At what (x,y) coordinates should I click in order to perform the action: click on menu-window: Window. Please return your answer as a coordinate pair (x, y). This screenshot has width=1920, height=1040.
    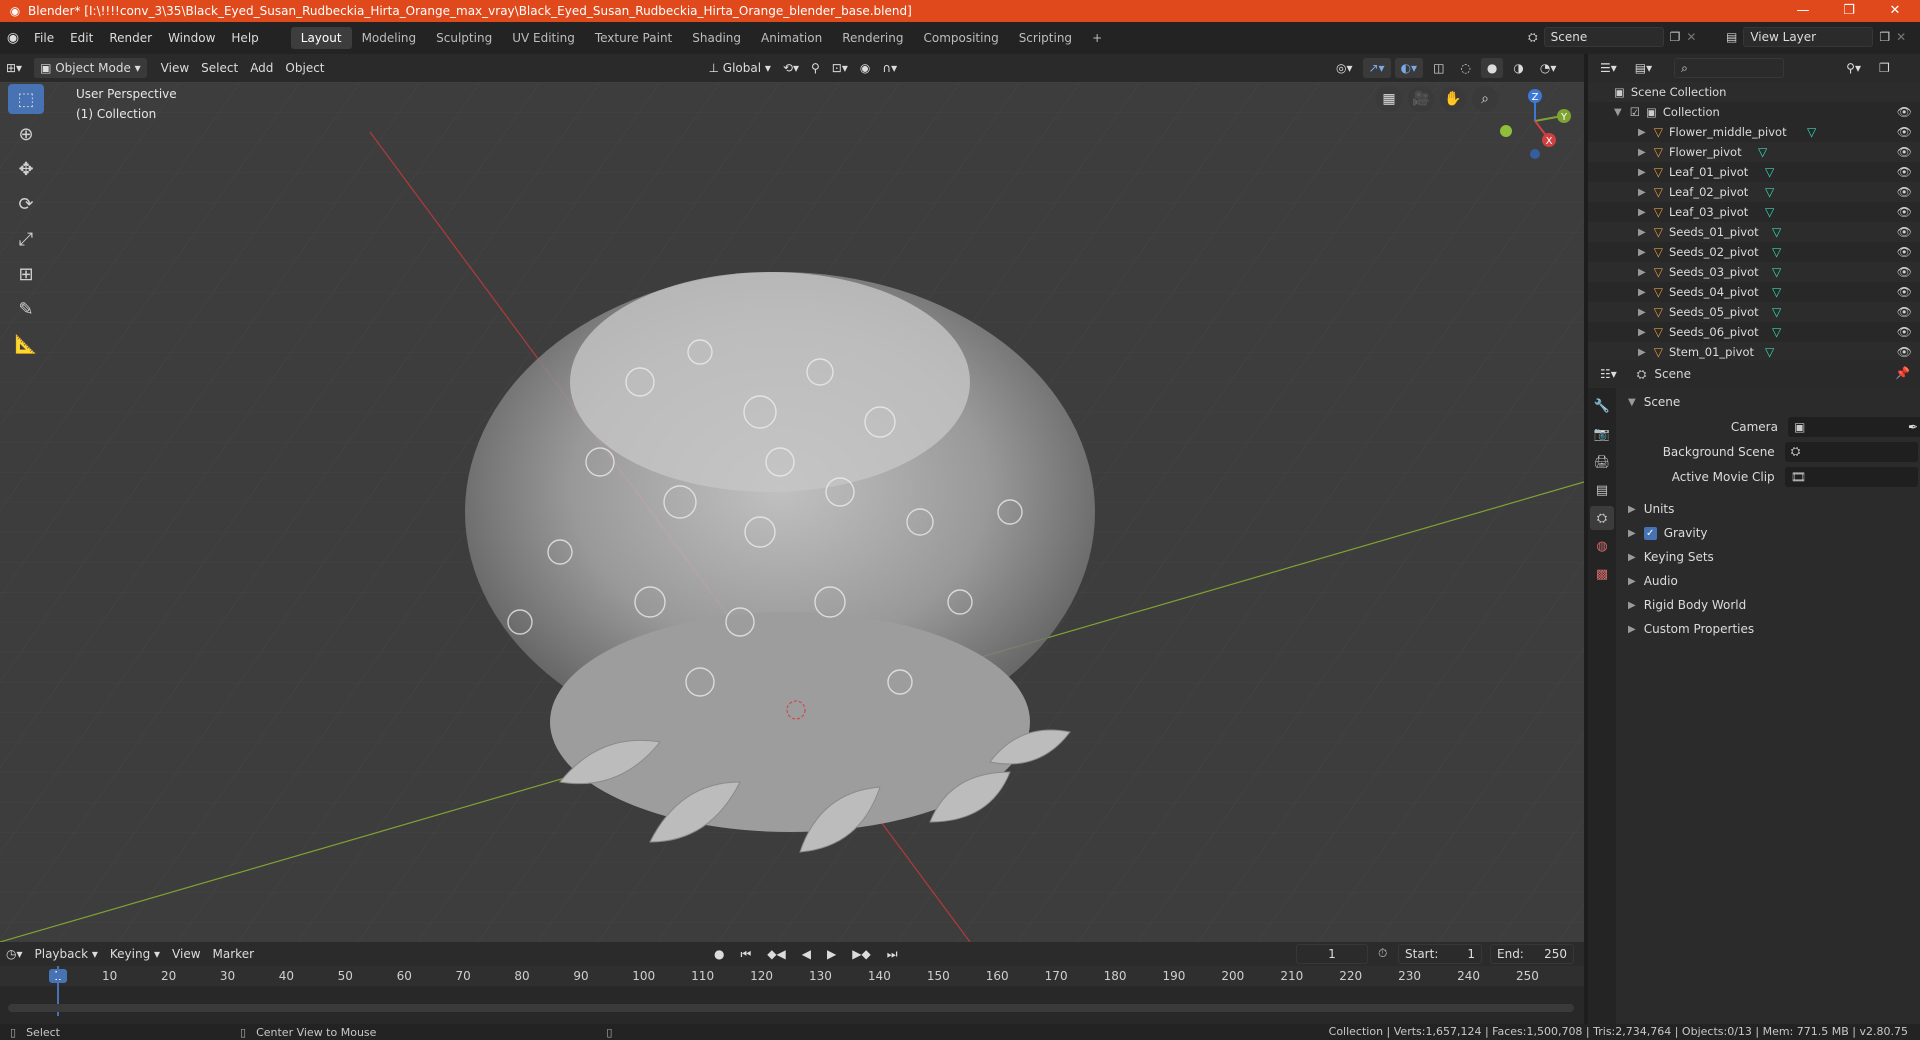
    Looking at the image, I should click on (191, 38).